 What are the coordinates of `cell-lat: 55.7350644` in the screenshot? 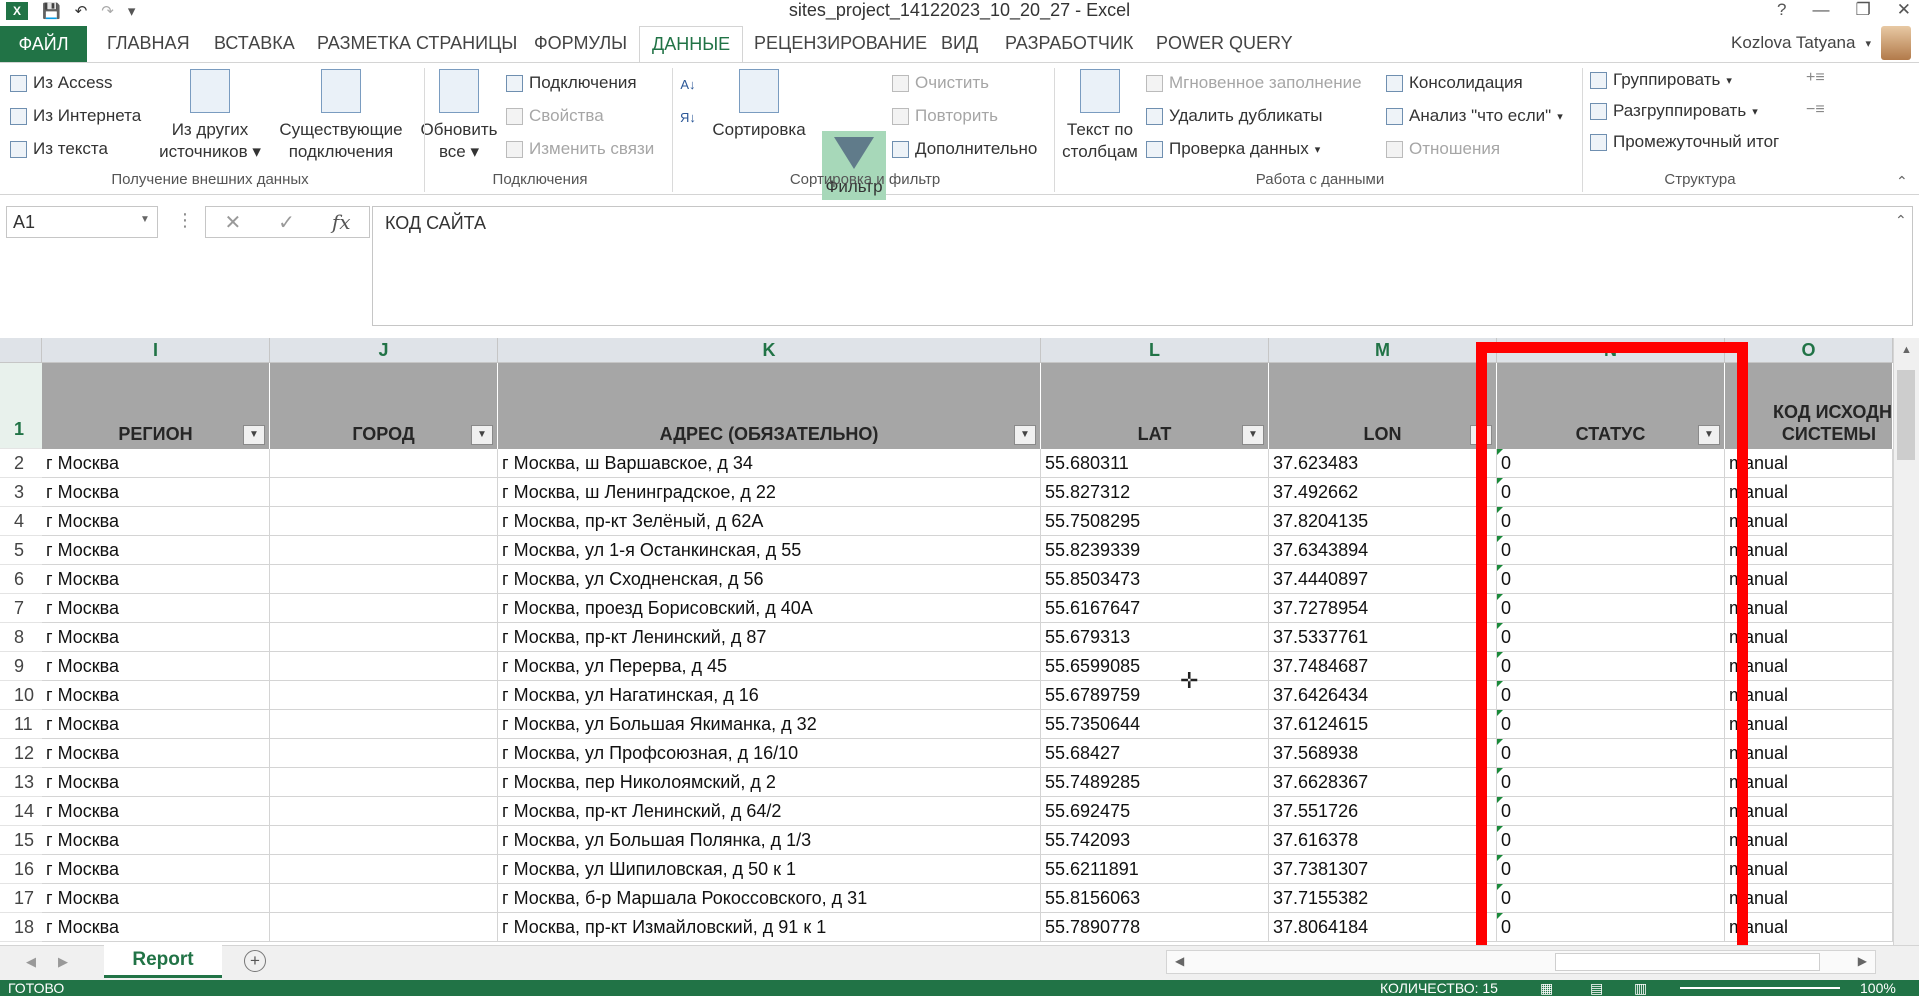 It's located at (1155, 724).